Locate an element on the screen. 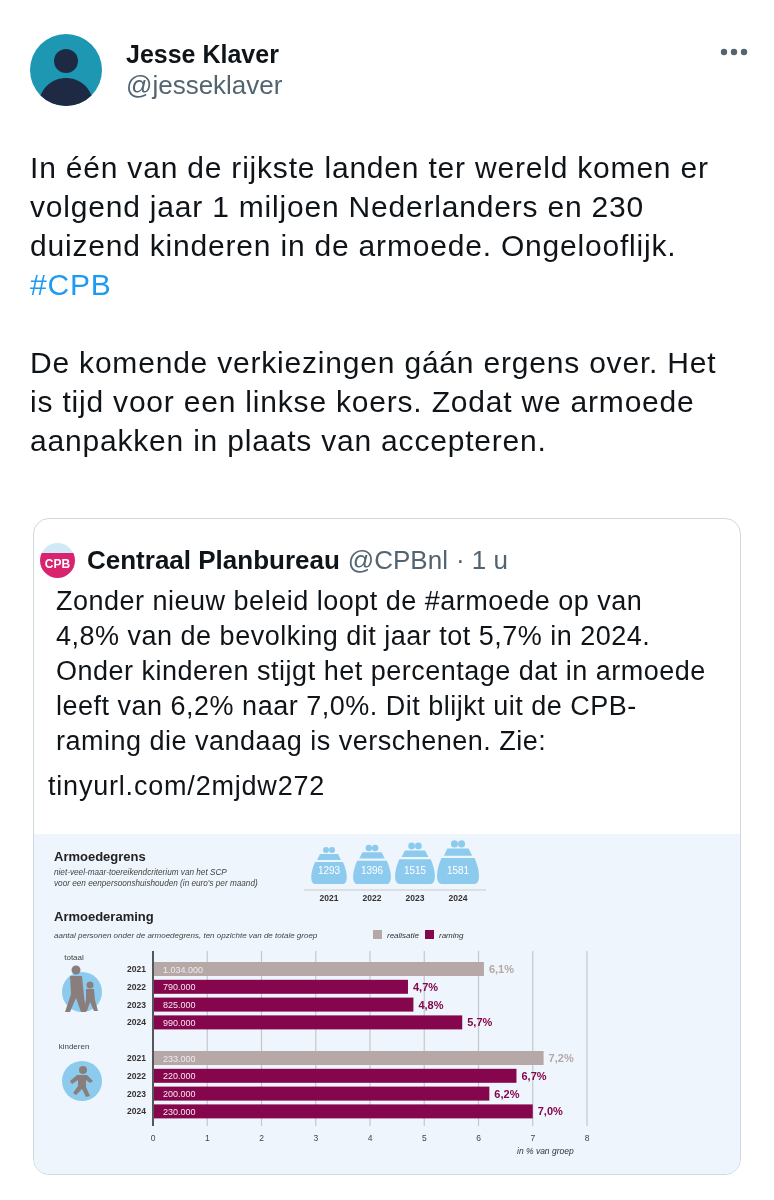  bar-count-label: 990.000 is located at coordinates (179, 1022).